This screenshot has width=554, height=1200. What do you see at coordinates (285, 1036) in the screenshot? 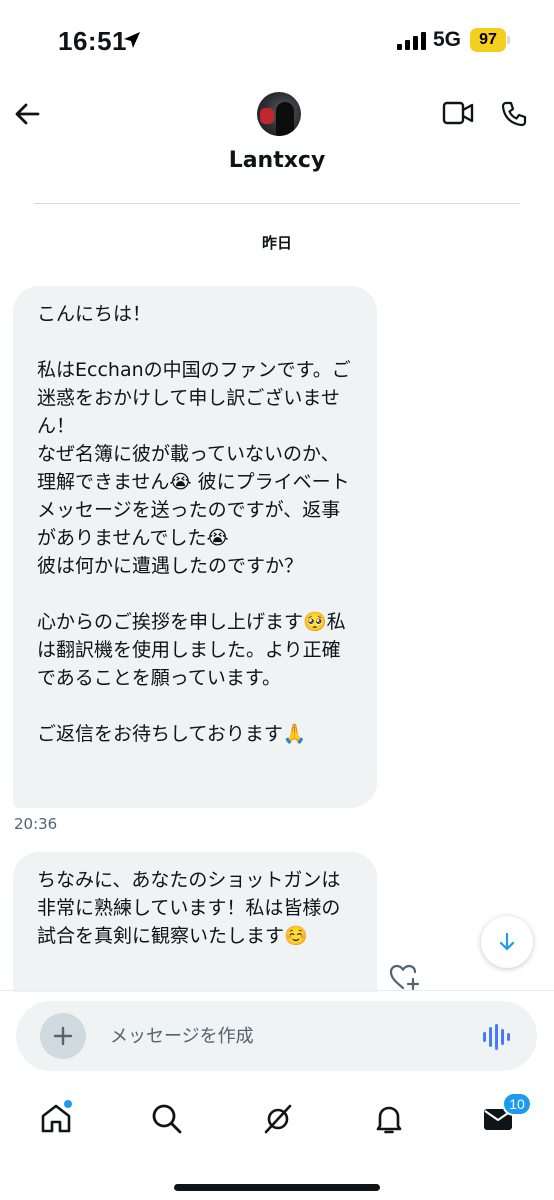
I see `message-input` at bounding box center [285, 1036].